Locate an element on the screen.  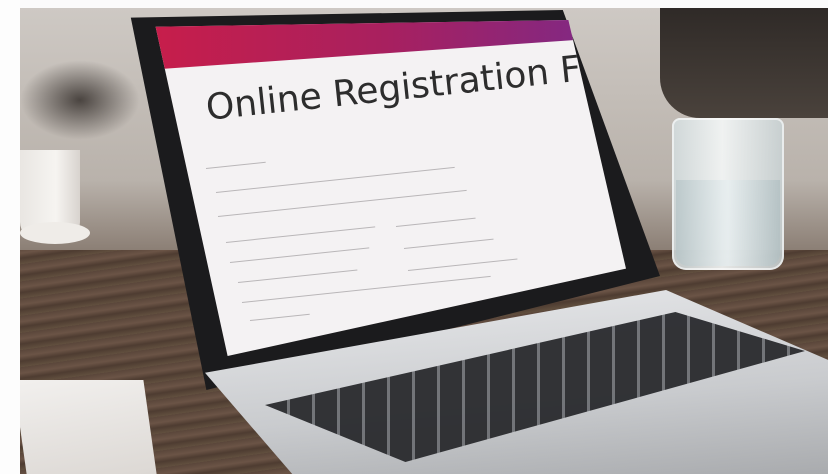
background-blur is located at coordinates (80, 100).